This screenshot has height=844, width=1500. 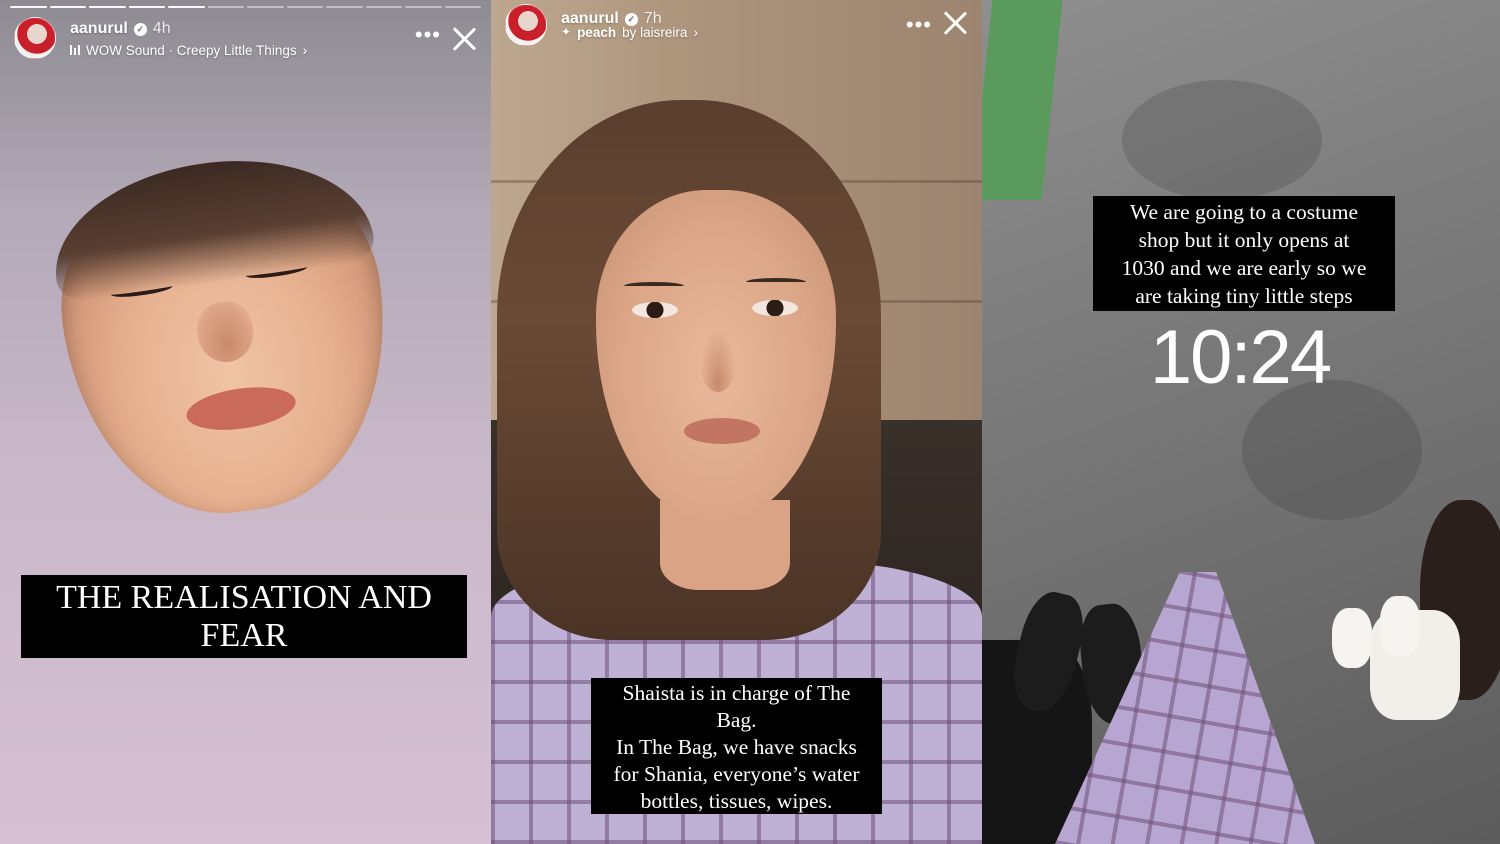 I want to click on verified-badge-icon: ✓, so click(x=140, y=29).